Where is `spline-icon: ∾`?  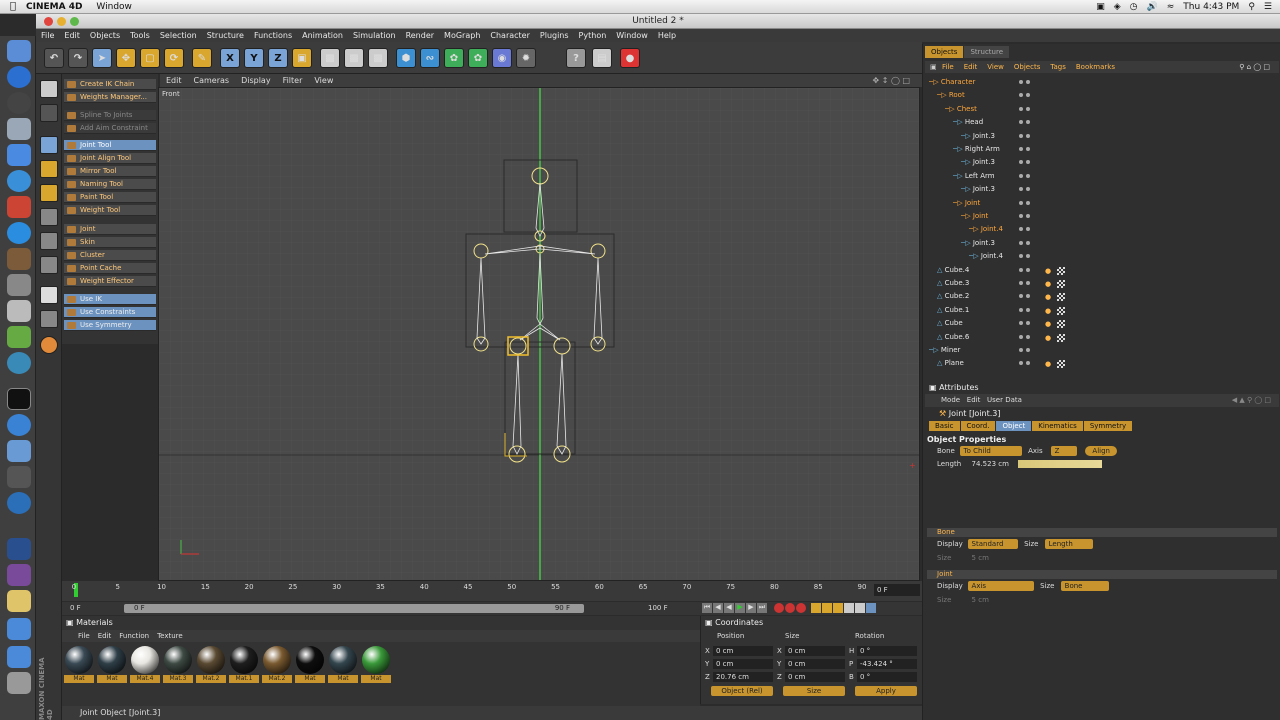
spline-icon: ∾ is located at coordinates (430, 58).